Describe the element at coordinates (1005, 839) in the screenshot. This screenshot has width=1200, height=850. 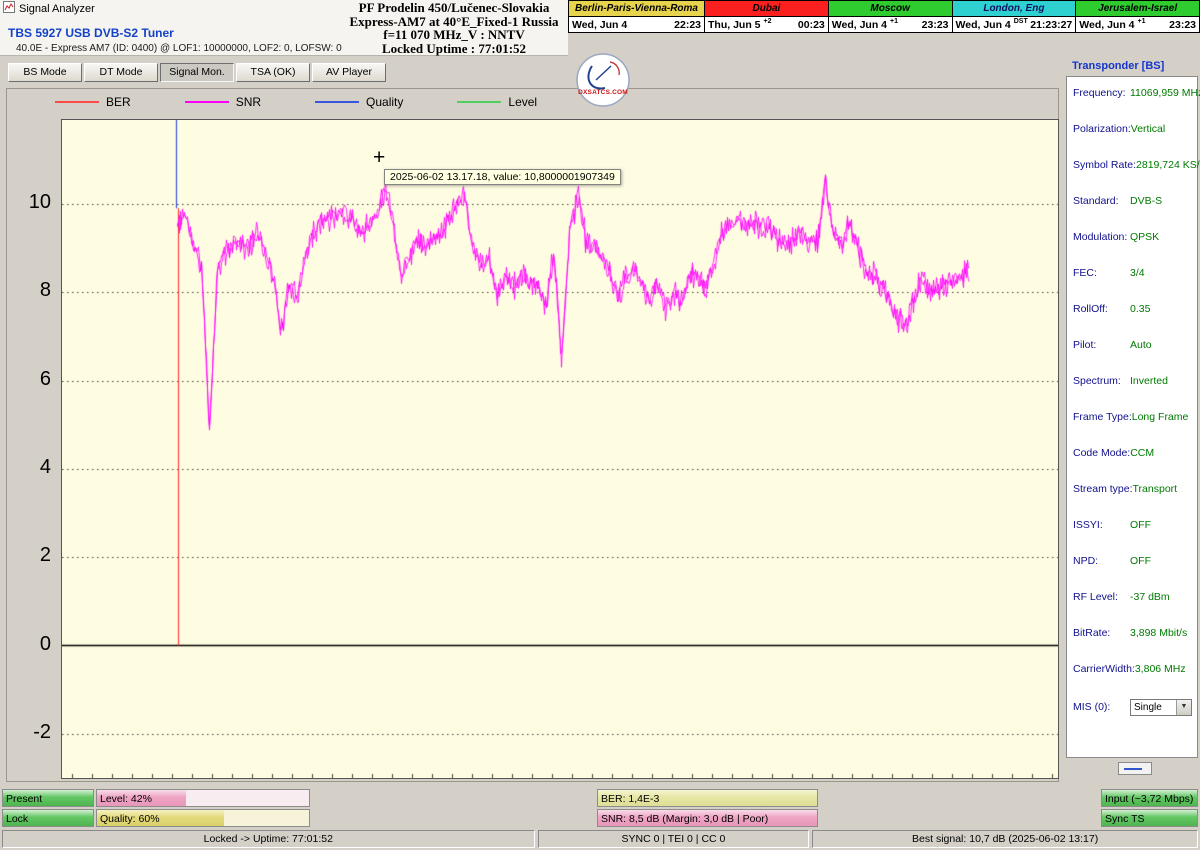
I see `status-best-signal: Best signal: 10,7 dB (2025-06-02 13:17)` at that location.